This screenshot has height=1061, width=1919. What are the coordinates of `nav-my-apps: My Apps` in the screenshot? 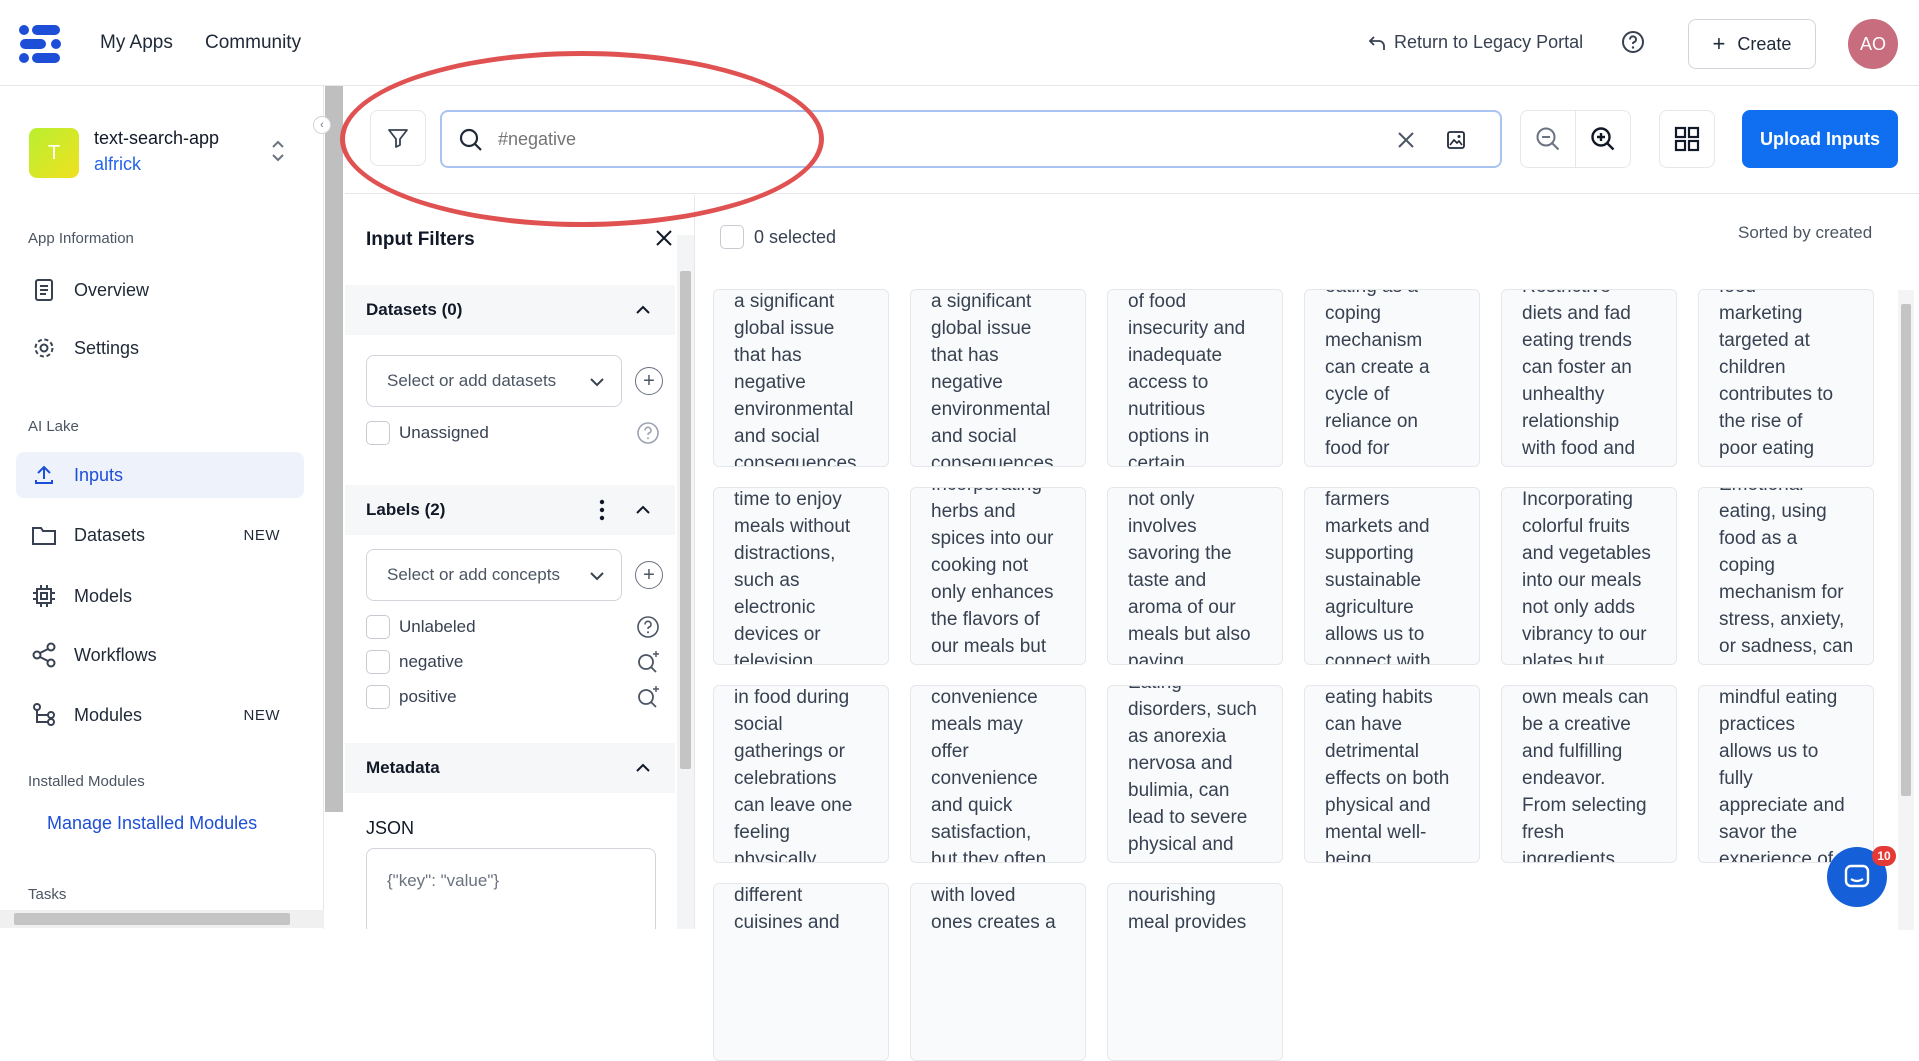 It's located at (136, 43).